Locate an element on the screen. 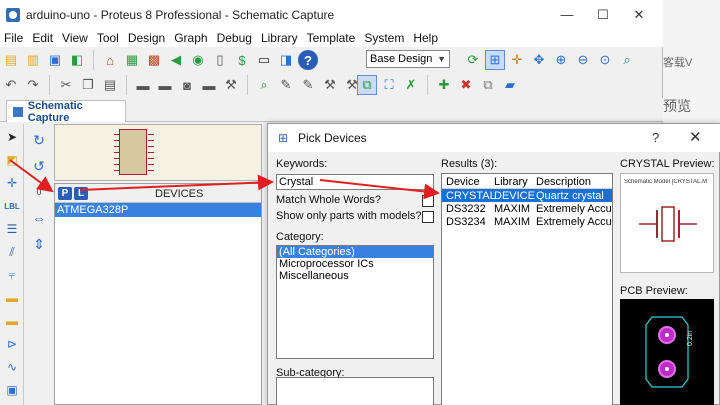  table-row: DS3232 MAXIM Extremely Accurate is located at coordinates (527, 208).